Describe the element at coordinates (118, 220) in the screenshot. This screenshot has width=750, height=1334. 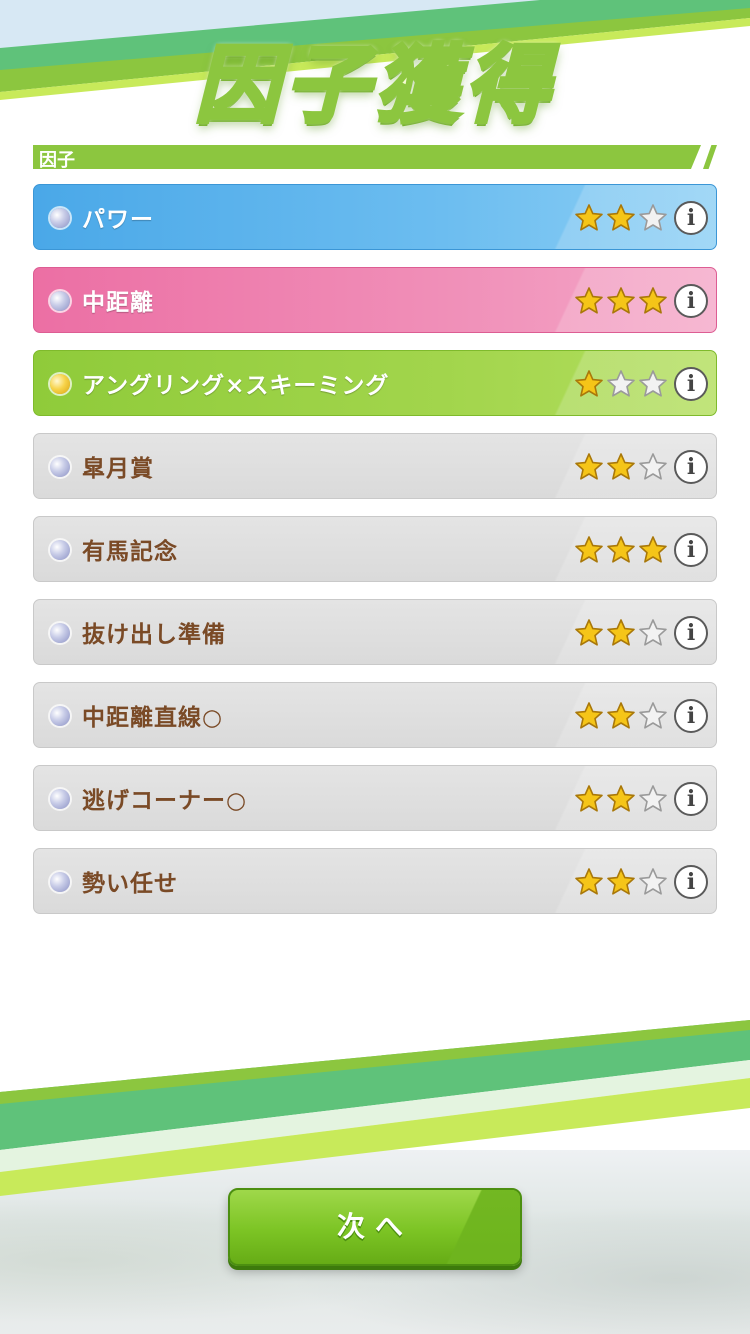
I see `factor-name: パワー` at that location.